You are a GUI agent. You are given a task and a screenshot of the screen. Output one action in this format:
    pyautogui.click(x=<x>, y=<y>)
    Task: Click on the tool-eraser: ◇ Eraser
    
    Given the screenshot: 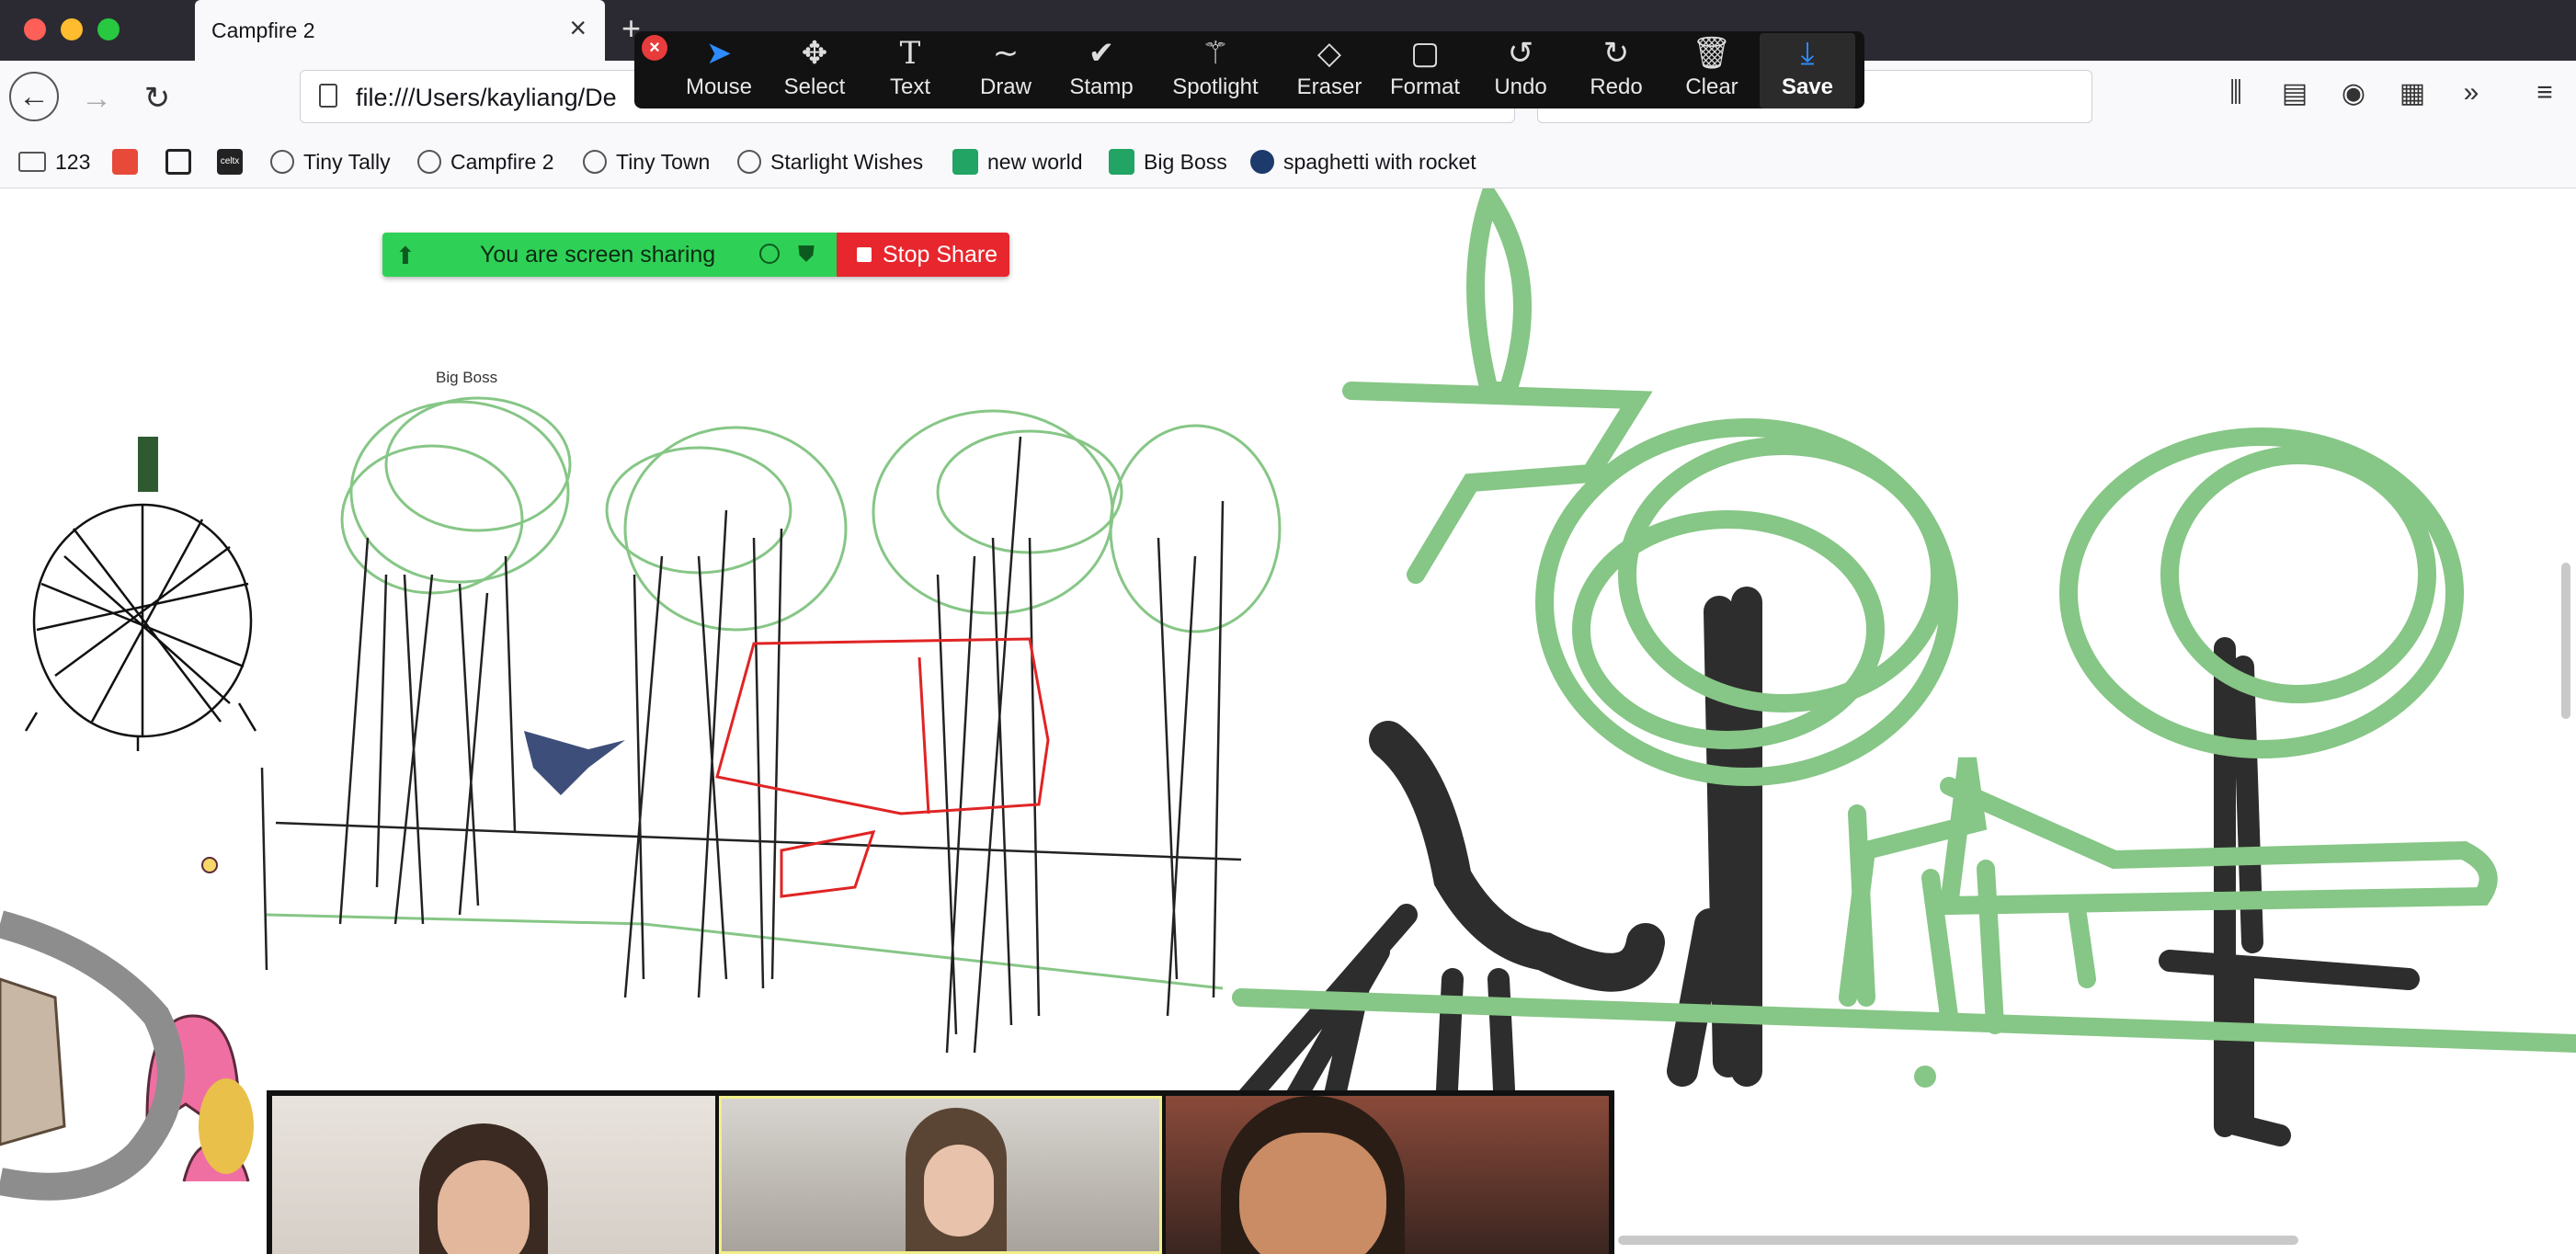 What is the action you would take?
    pyautogui.click(x=1329, y=70)
    